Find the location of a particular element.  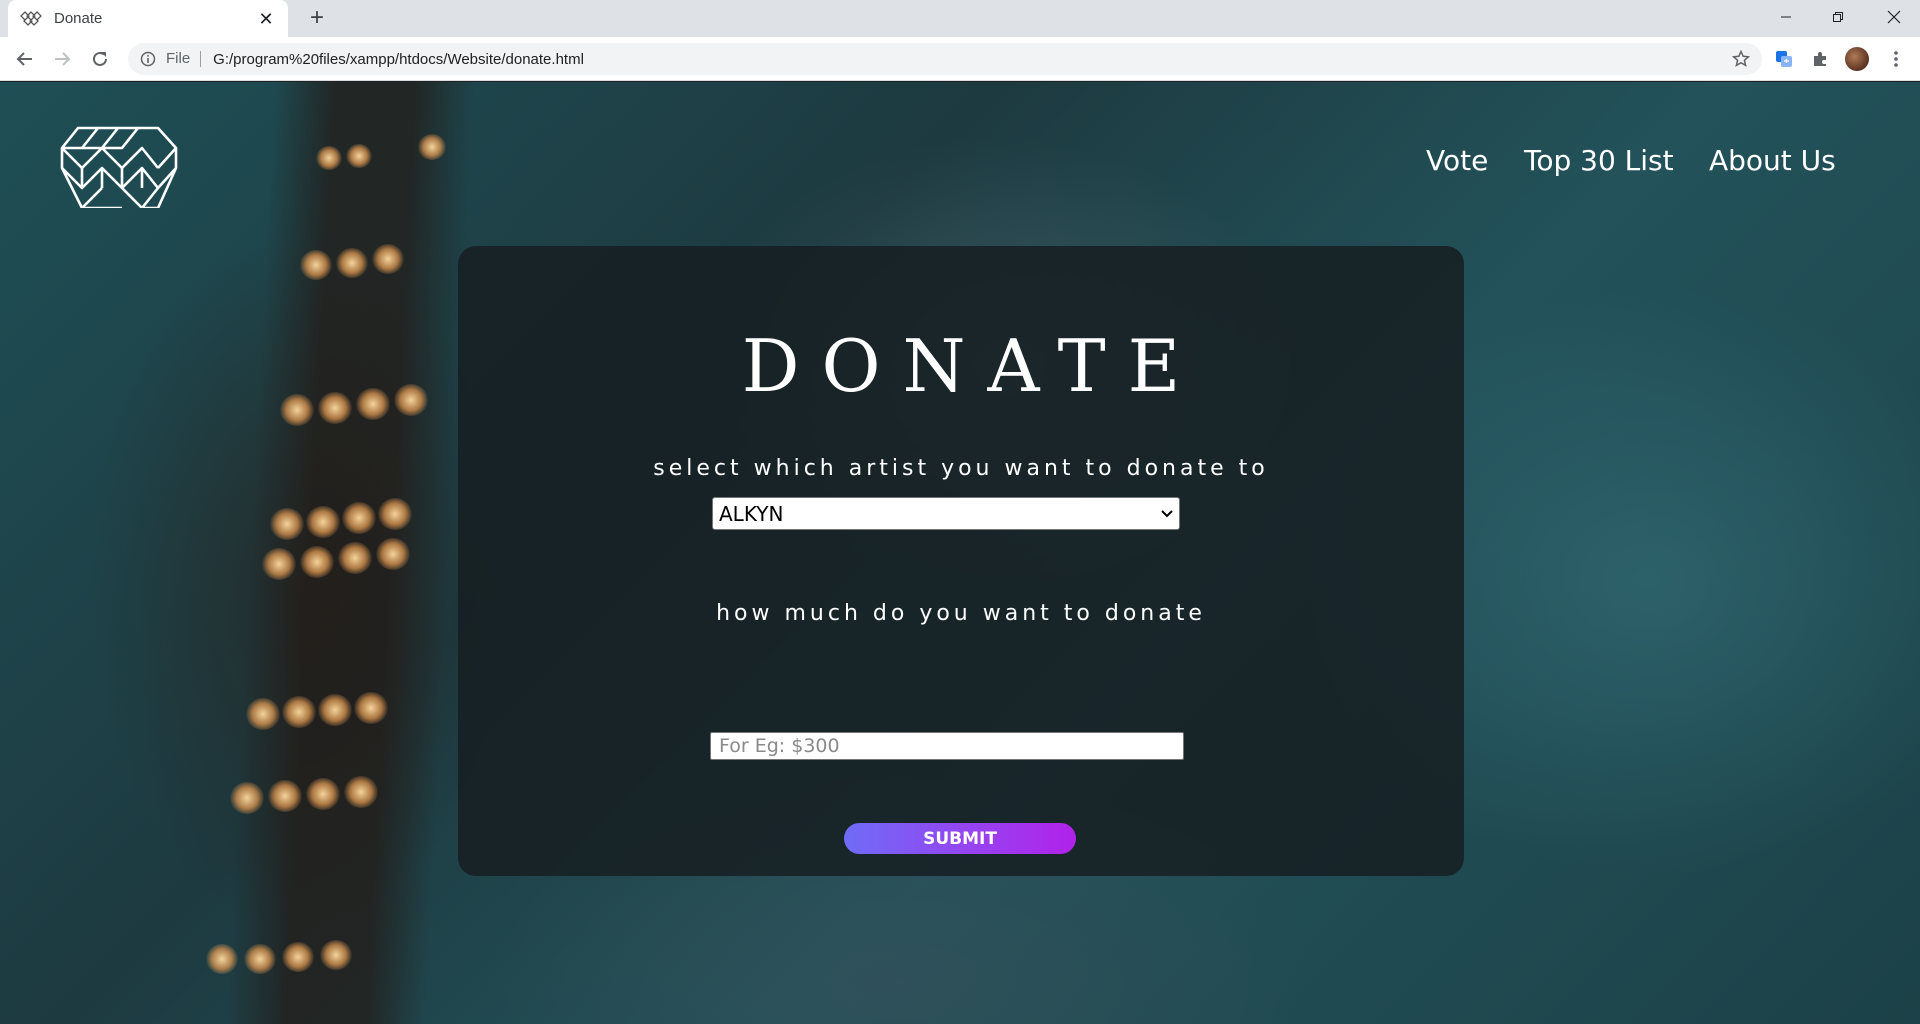

amount-label: how much do you want to donate is located at coordinates (961, 613).